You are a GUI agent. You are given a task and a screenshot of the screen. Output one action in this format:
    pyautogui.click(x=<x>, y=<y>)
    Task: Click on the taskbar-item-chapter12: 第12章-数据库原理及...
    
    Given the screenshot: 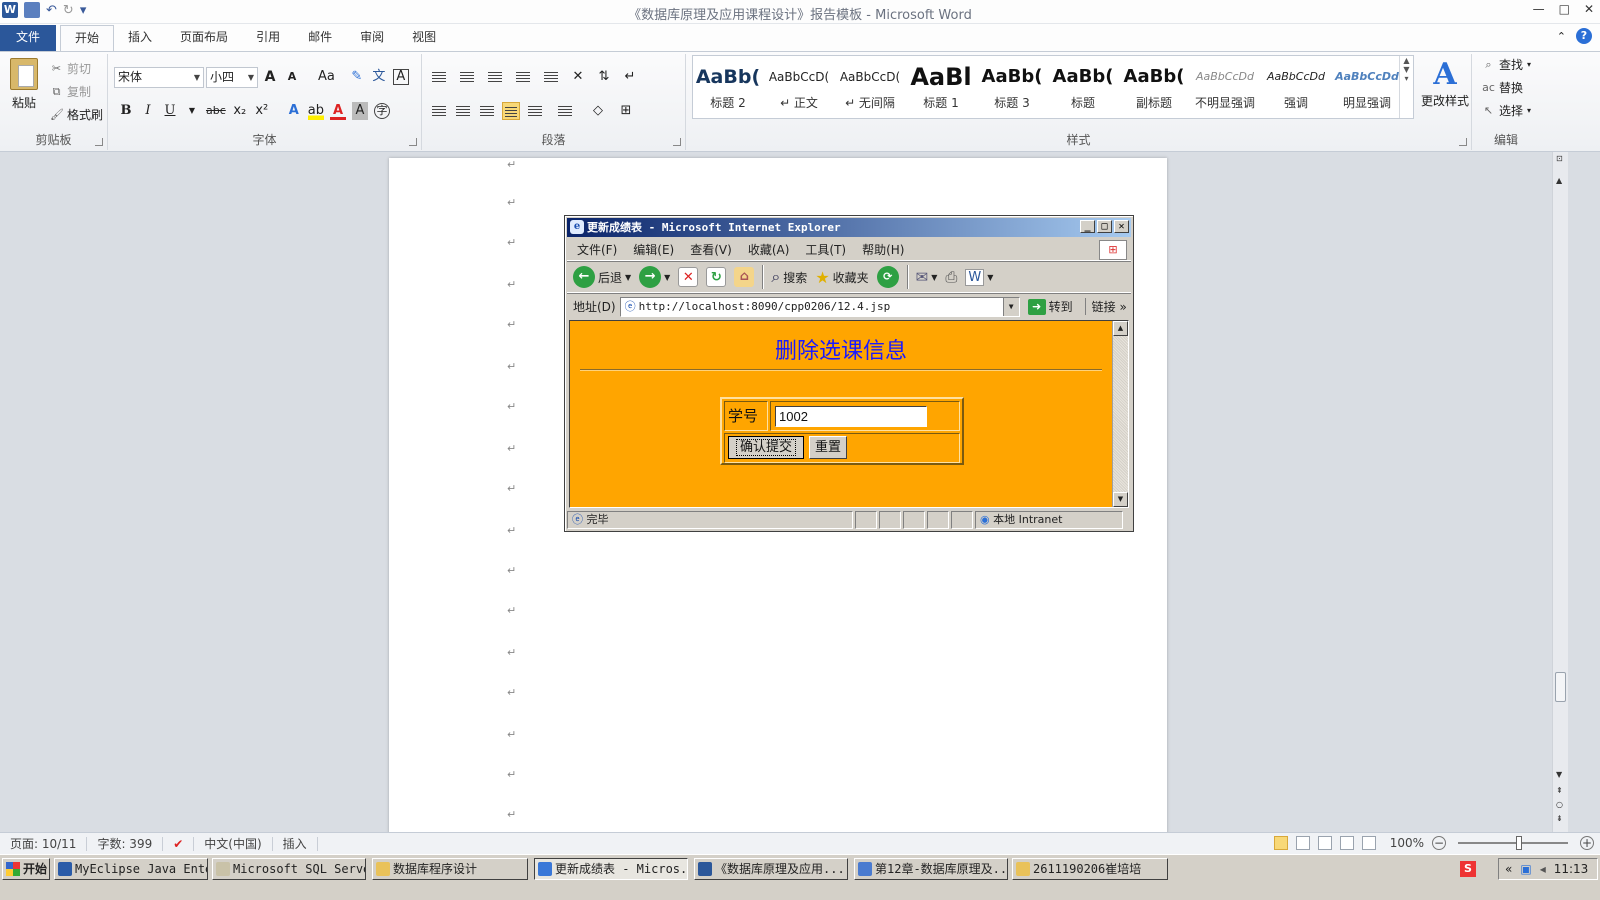 What is the action you would take?
    pyautogui.click(x=931, y=869)
    